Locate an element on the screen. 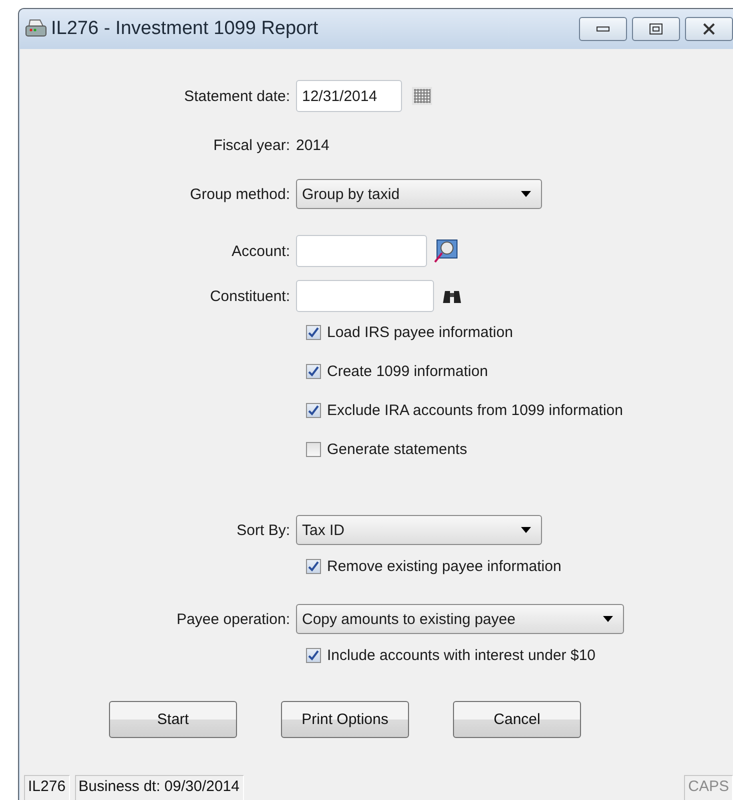 The width and height of the screenshot is (733, 800). close-icon is located at coordinates (709, 29).